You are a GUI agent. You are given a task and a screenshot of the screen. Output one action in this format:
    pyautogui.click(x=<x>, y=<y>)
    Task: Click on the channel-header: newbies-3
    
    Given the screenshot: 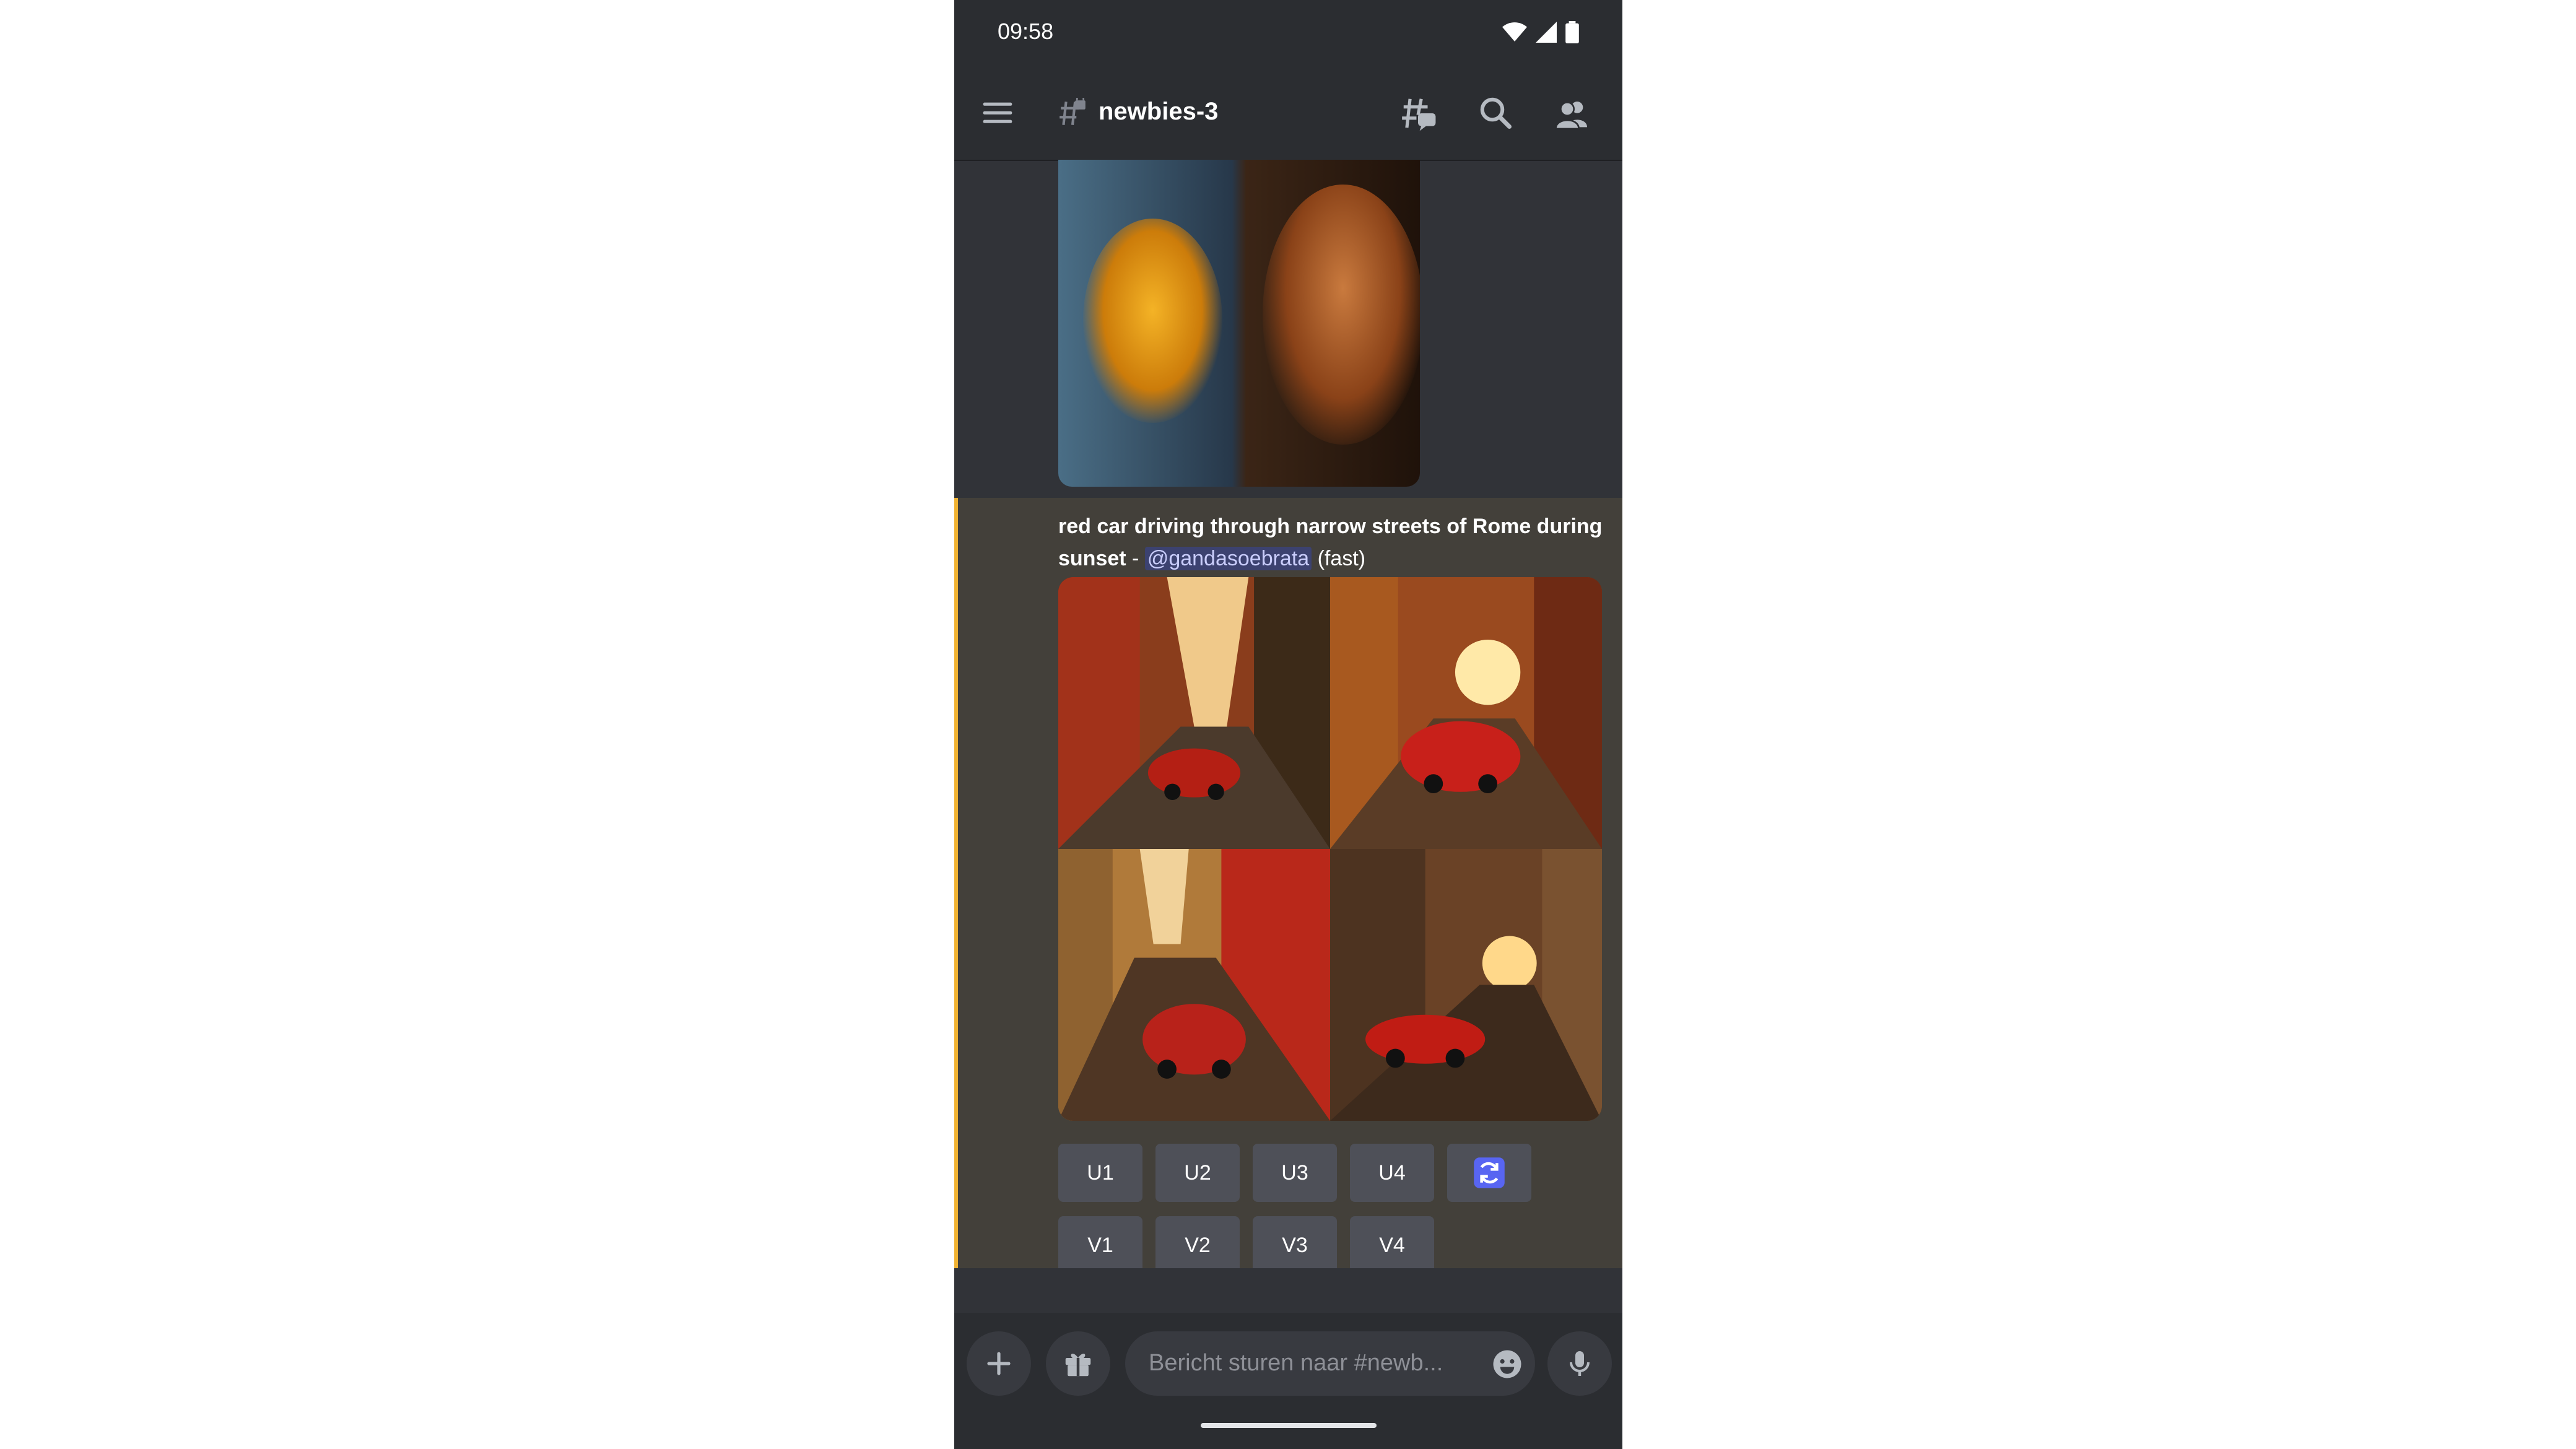 What is the action you would take?
    pyautogui.click(x=1288, y=114)
    